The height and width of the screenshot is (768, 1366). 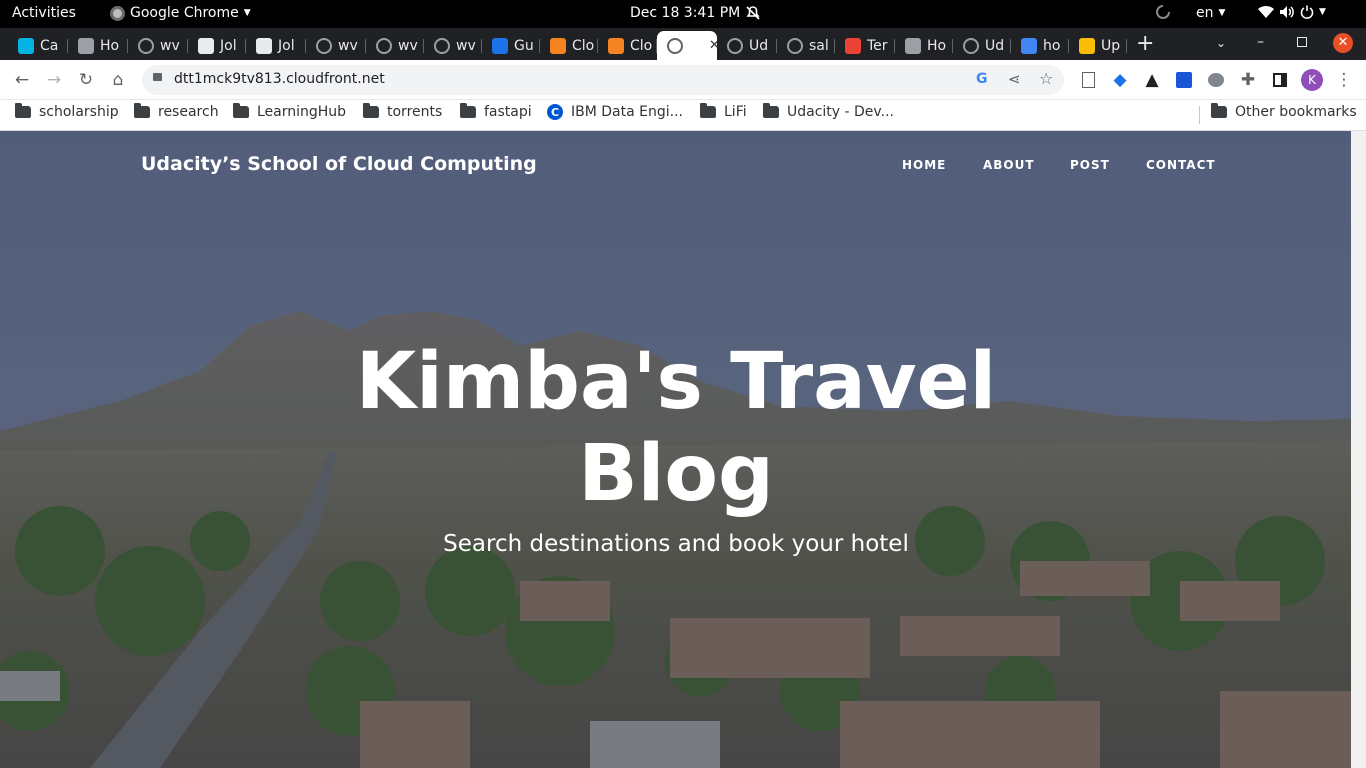 What do you see at coordinates (26, 45) in the screenshot?
I see `udacity-icon` at bounding box center [26, 45].